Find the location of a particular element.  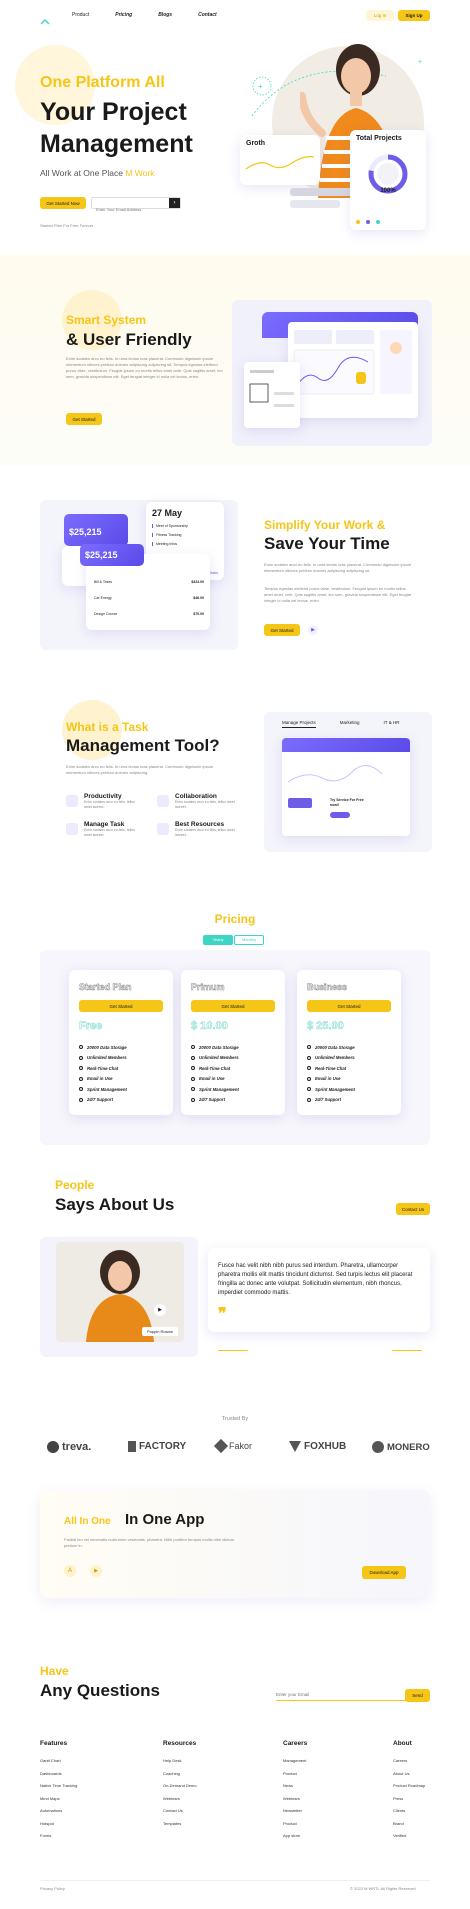

toggle-monthly: Monthly is located at coordinates (249, 940).